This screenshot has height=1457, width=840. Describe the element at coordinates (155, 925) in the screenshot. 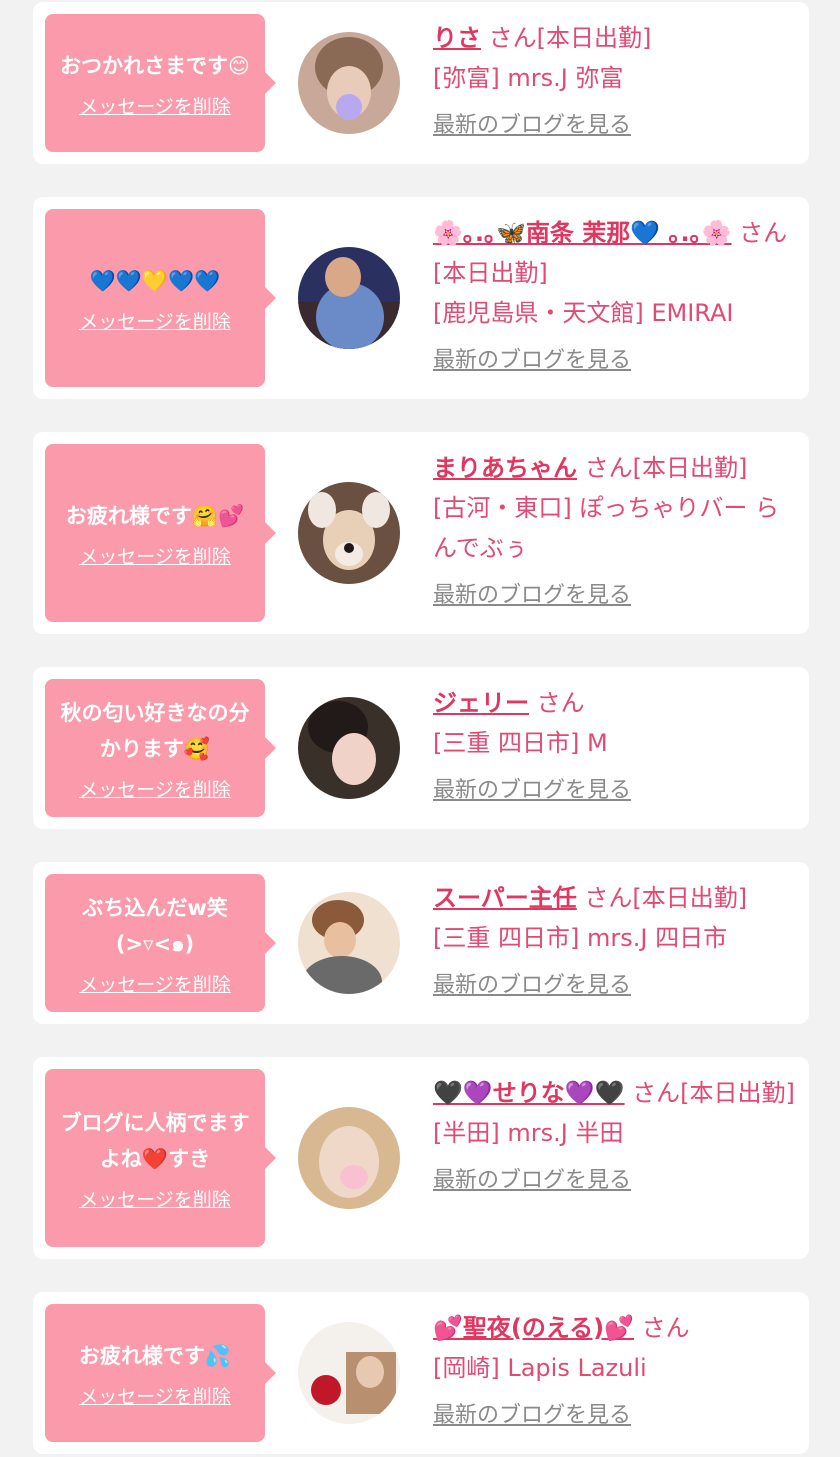

I see `message-text: ぶち込んだw笑 (>▿<๑)` at that location.